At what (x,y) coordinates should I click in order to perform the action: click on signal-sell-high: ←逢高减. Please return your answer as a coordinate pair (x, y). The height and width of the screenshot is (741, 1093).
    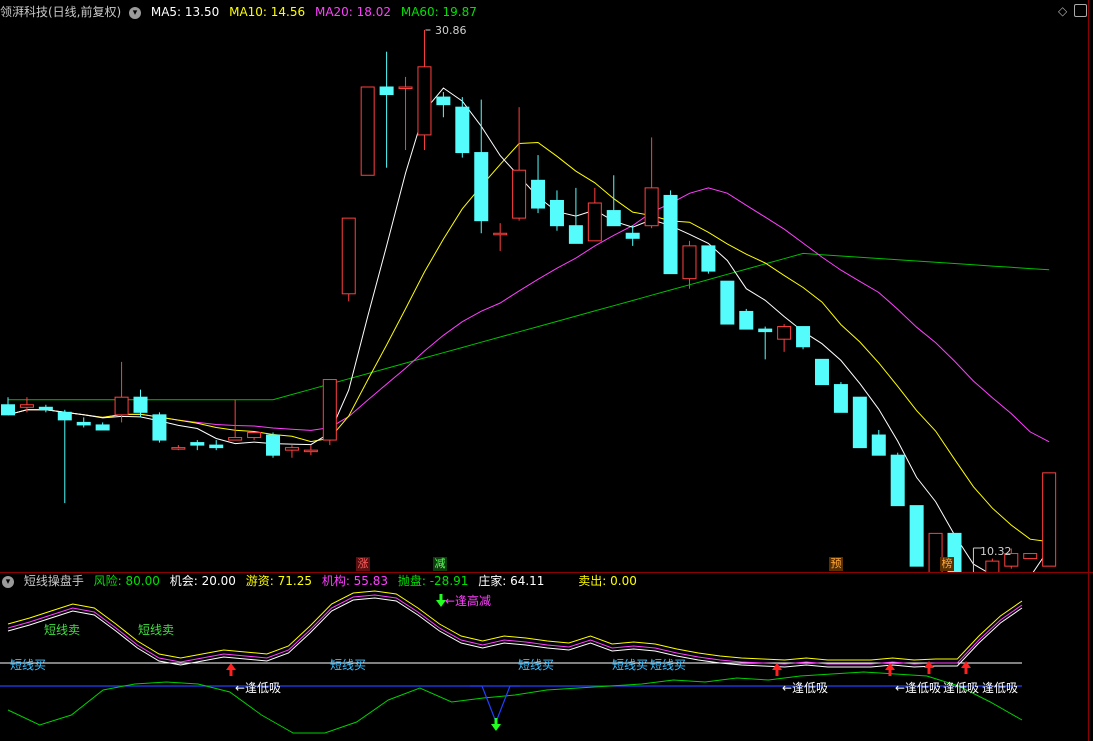
    Looking at the image, I should click on (468, 601).